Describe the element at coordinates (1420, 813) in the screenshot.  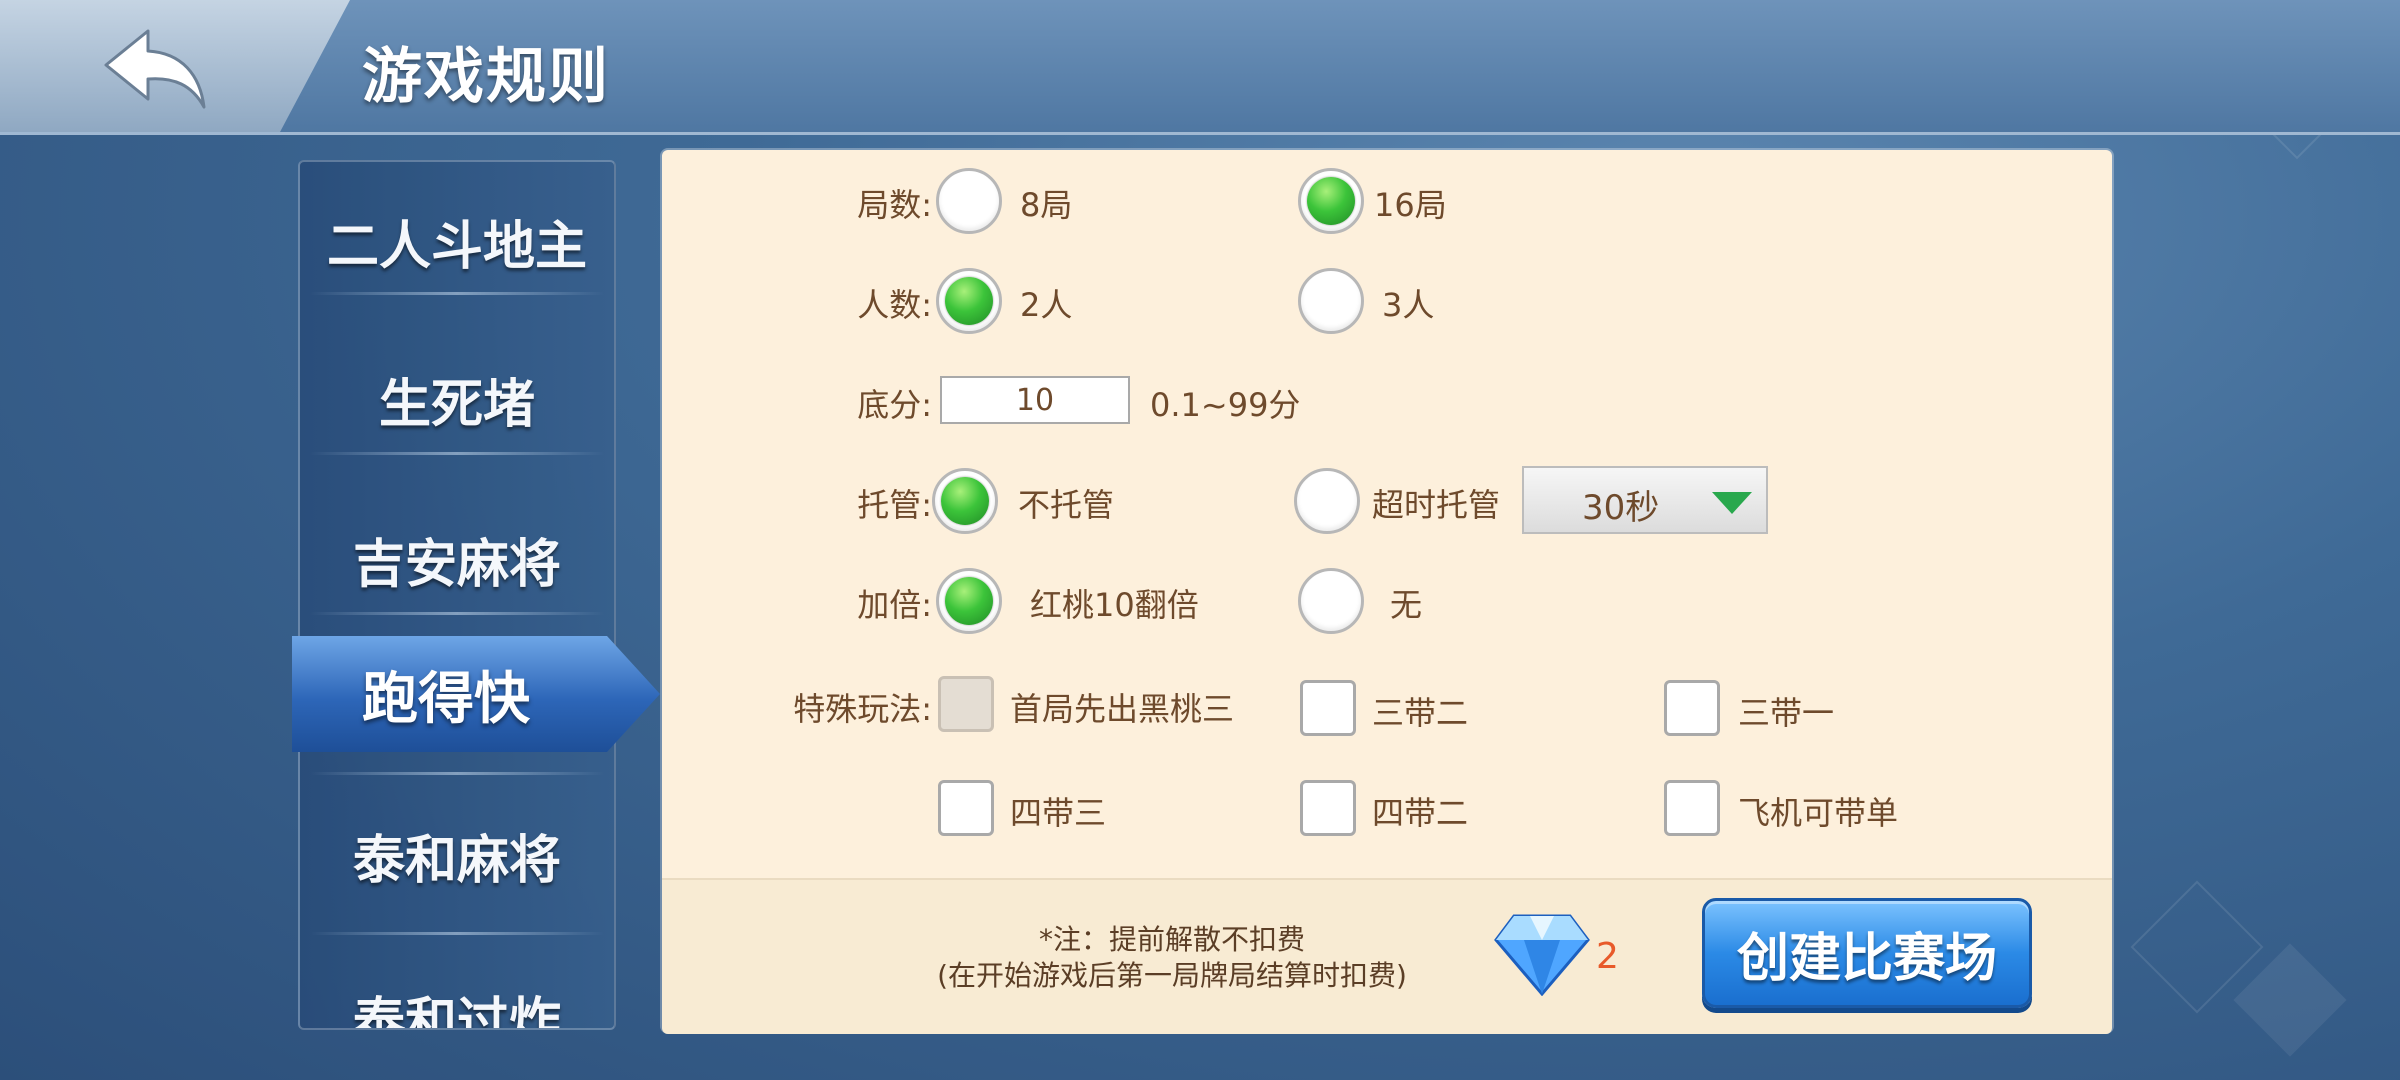
I see `four-with-two-label: 四带二` at that location.